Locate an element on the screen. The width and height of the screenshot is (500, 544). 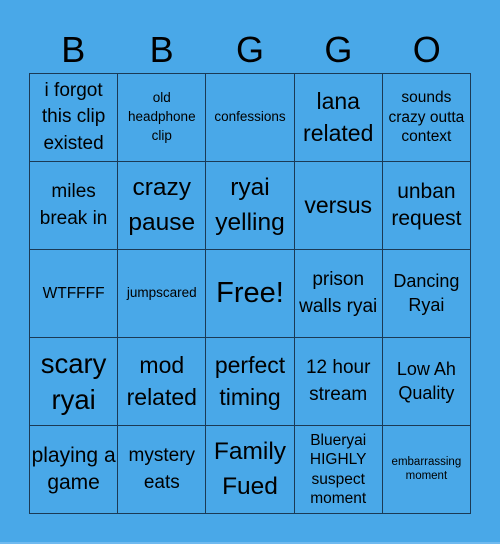
bingo-cell: old headphone clip is located at coordinates (162, 118).